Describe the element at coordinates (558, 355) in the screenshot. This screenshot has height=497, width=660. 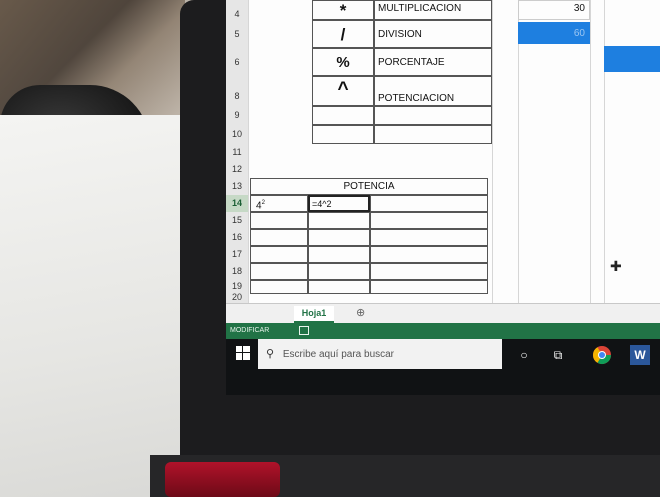
I see `task-view-icon: ⧉` at that location.